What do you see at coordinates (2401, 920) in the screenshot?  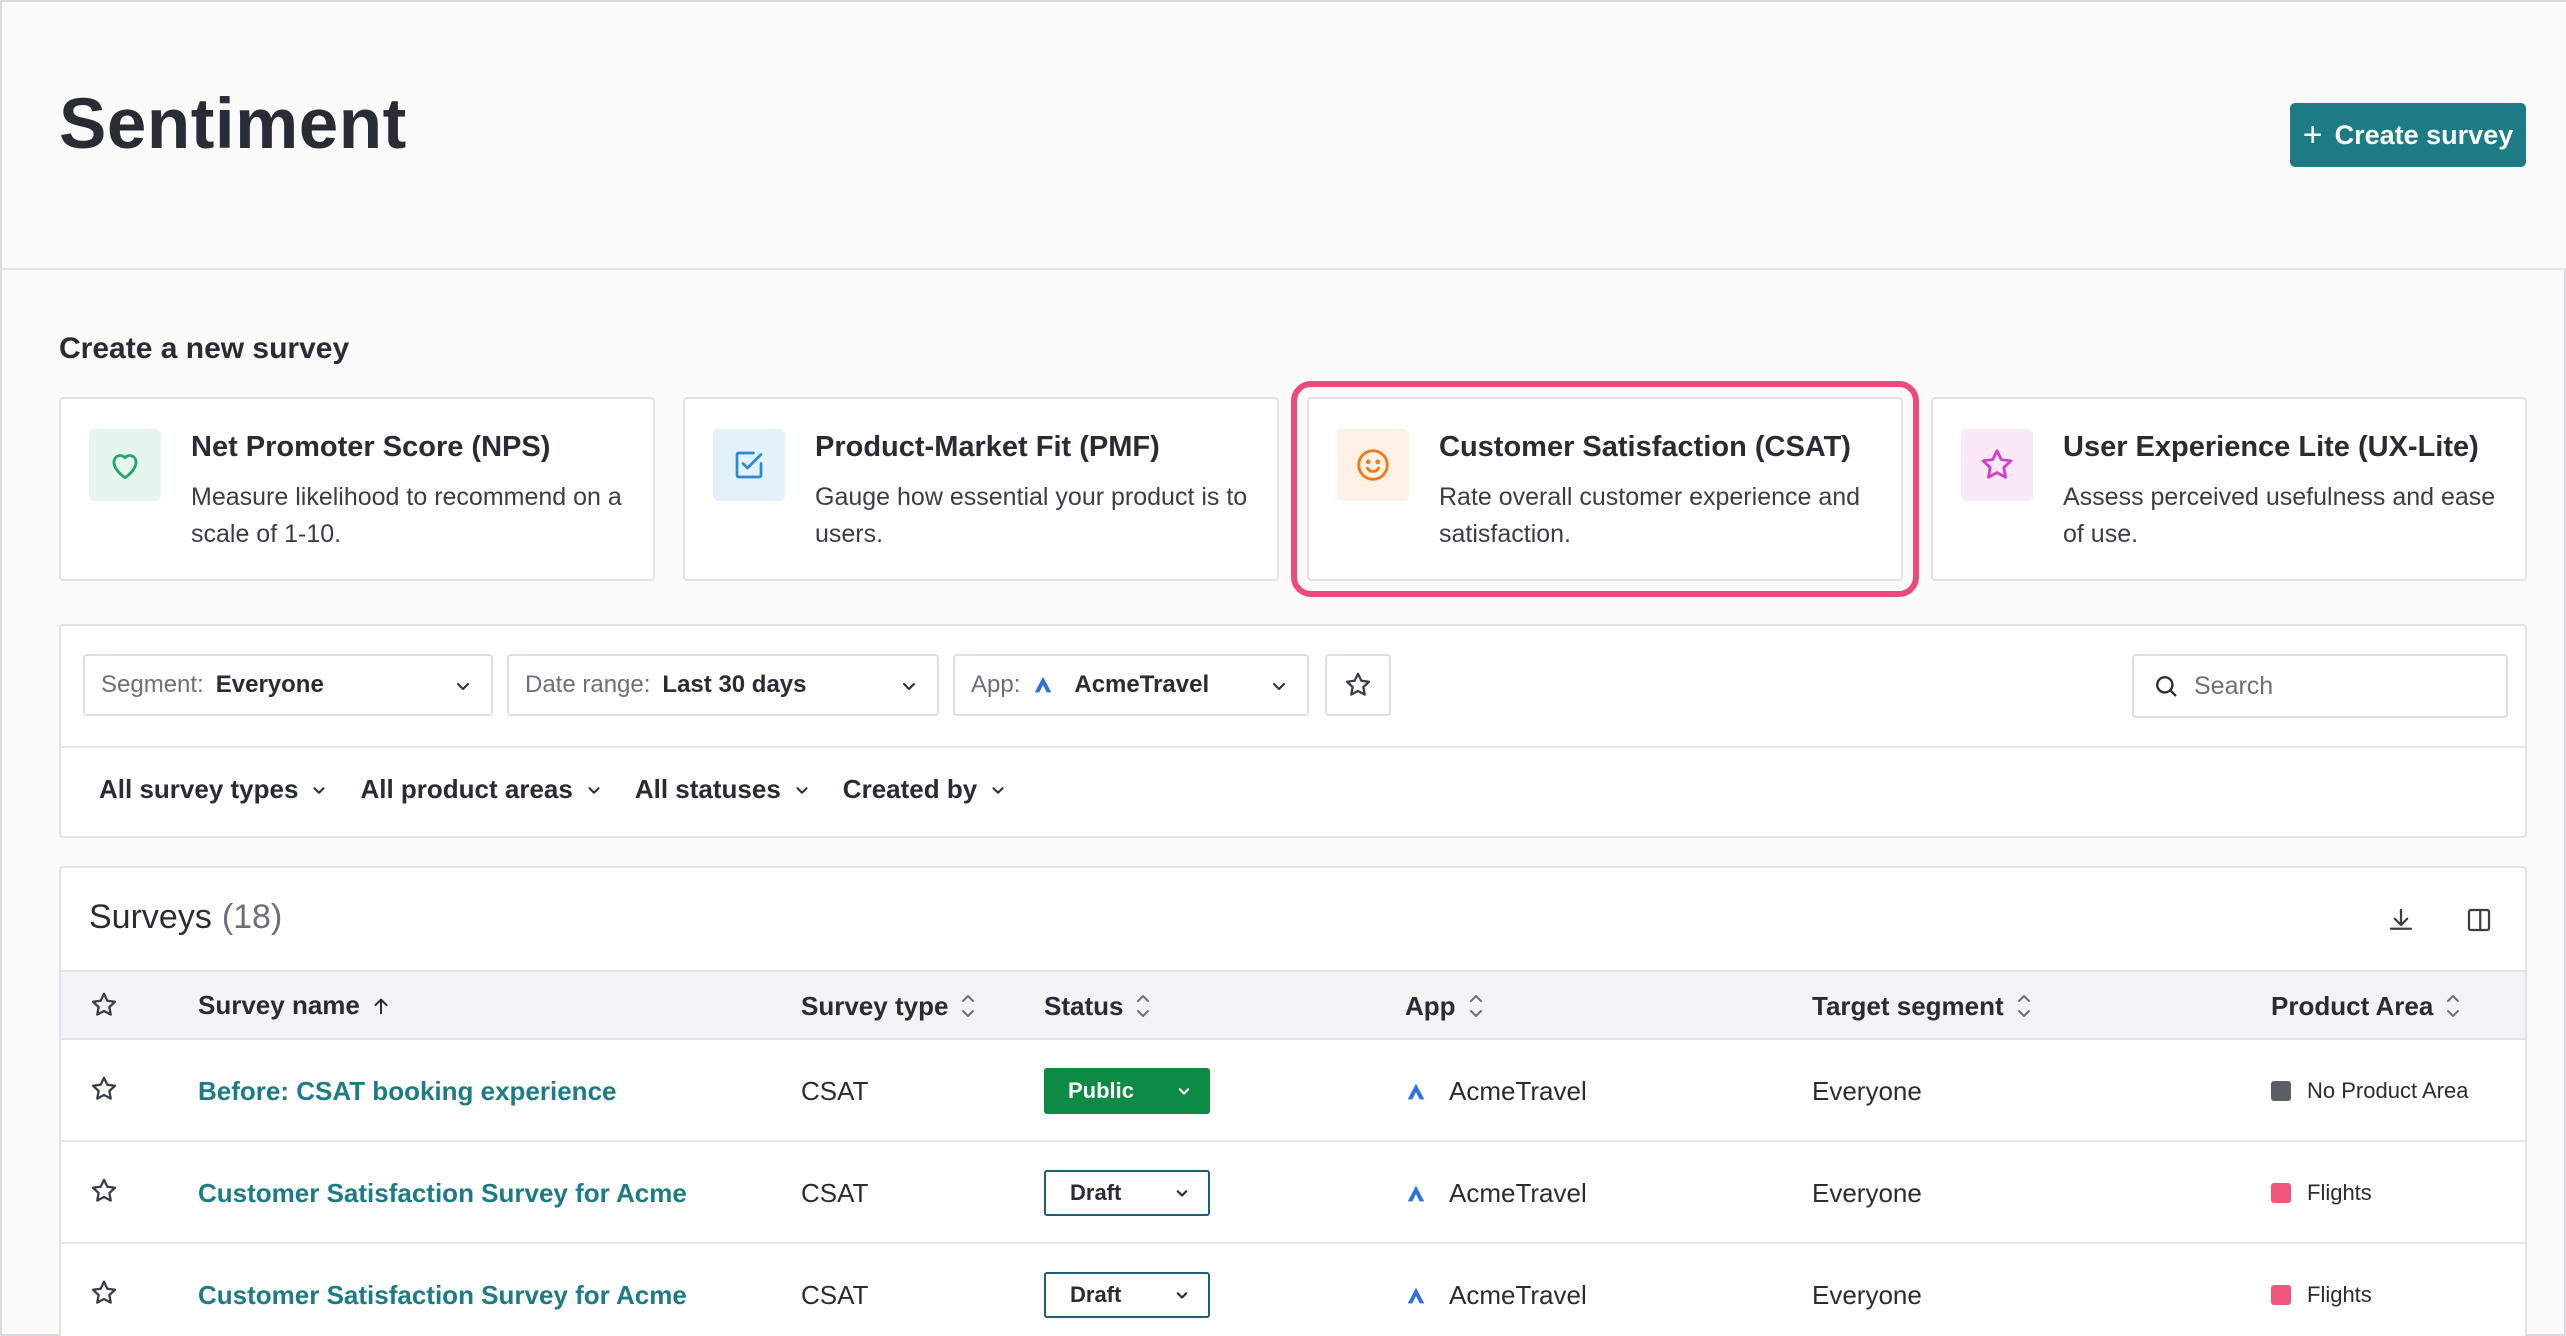 I see `download-icon` at bounding box center [2401, 920].